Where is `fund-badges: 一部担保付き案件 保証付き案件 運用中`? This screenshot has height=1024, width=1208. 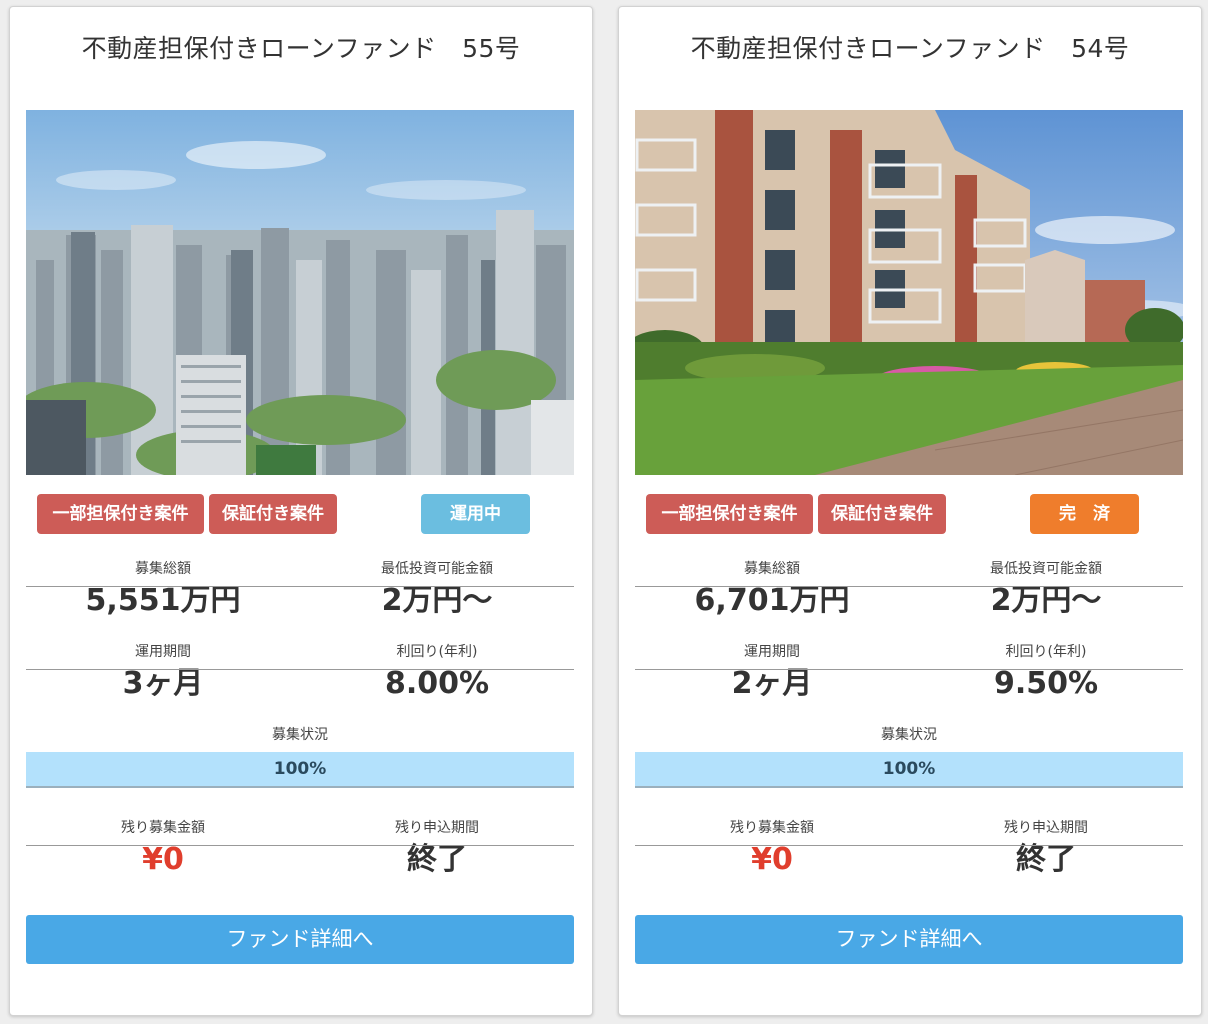 fund-badges: 一部担保付き案件 保証付き案件 運用中 is located at coordinates (300, 514).